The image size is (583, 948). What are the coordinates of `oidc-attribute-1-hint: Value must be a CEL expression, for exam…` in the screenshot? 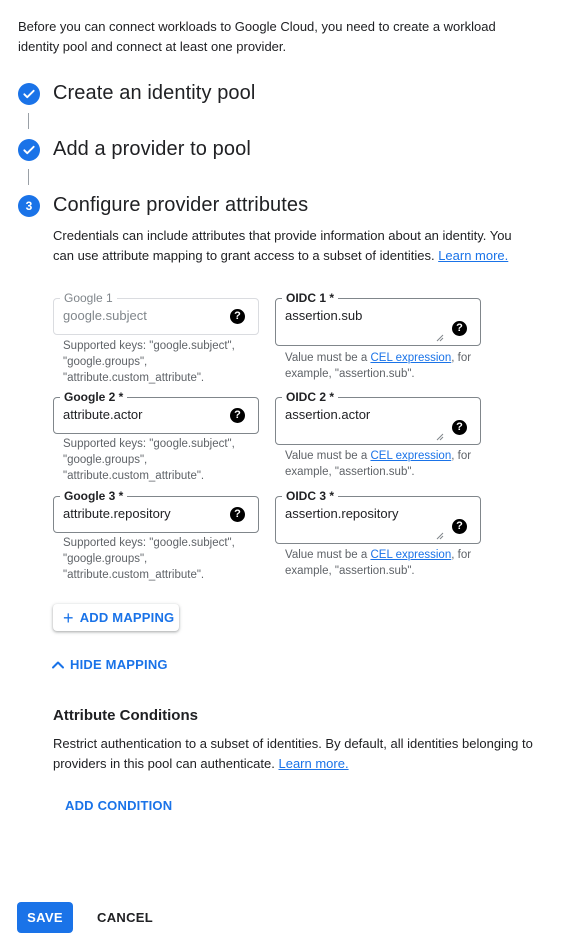 It's located at (385, 366).